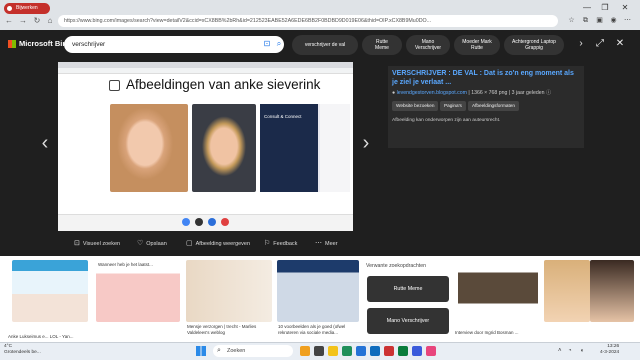 This screenshot has height=360, width=640. I want to click on image-sizes-button: Afbeeldingsformaten, so click(493, 106).